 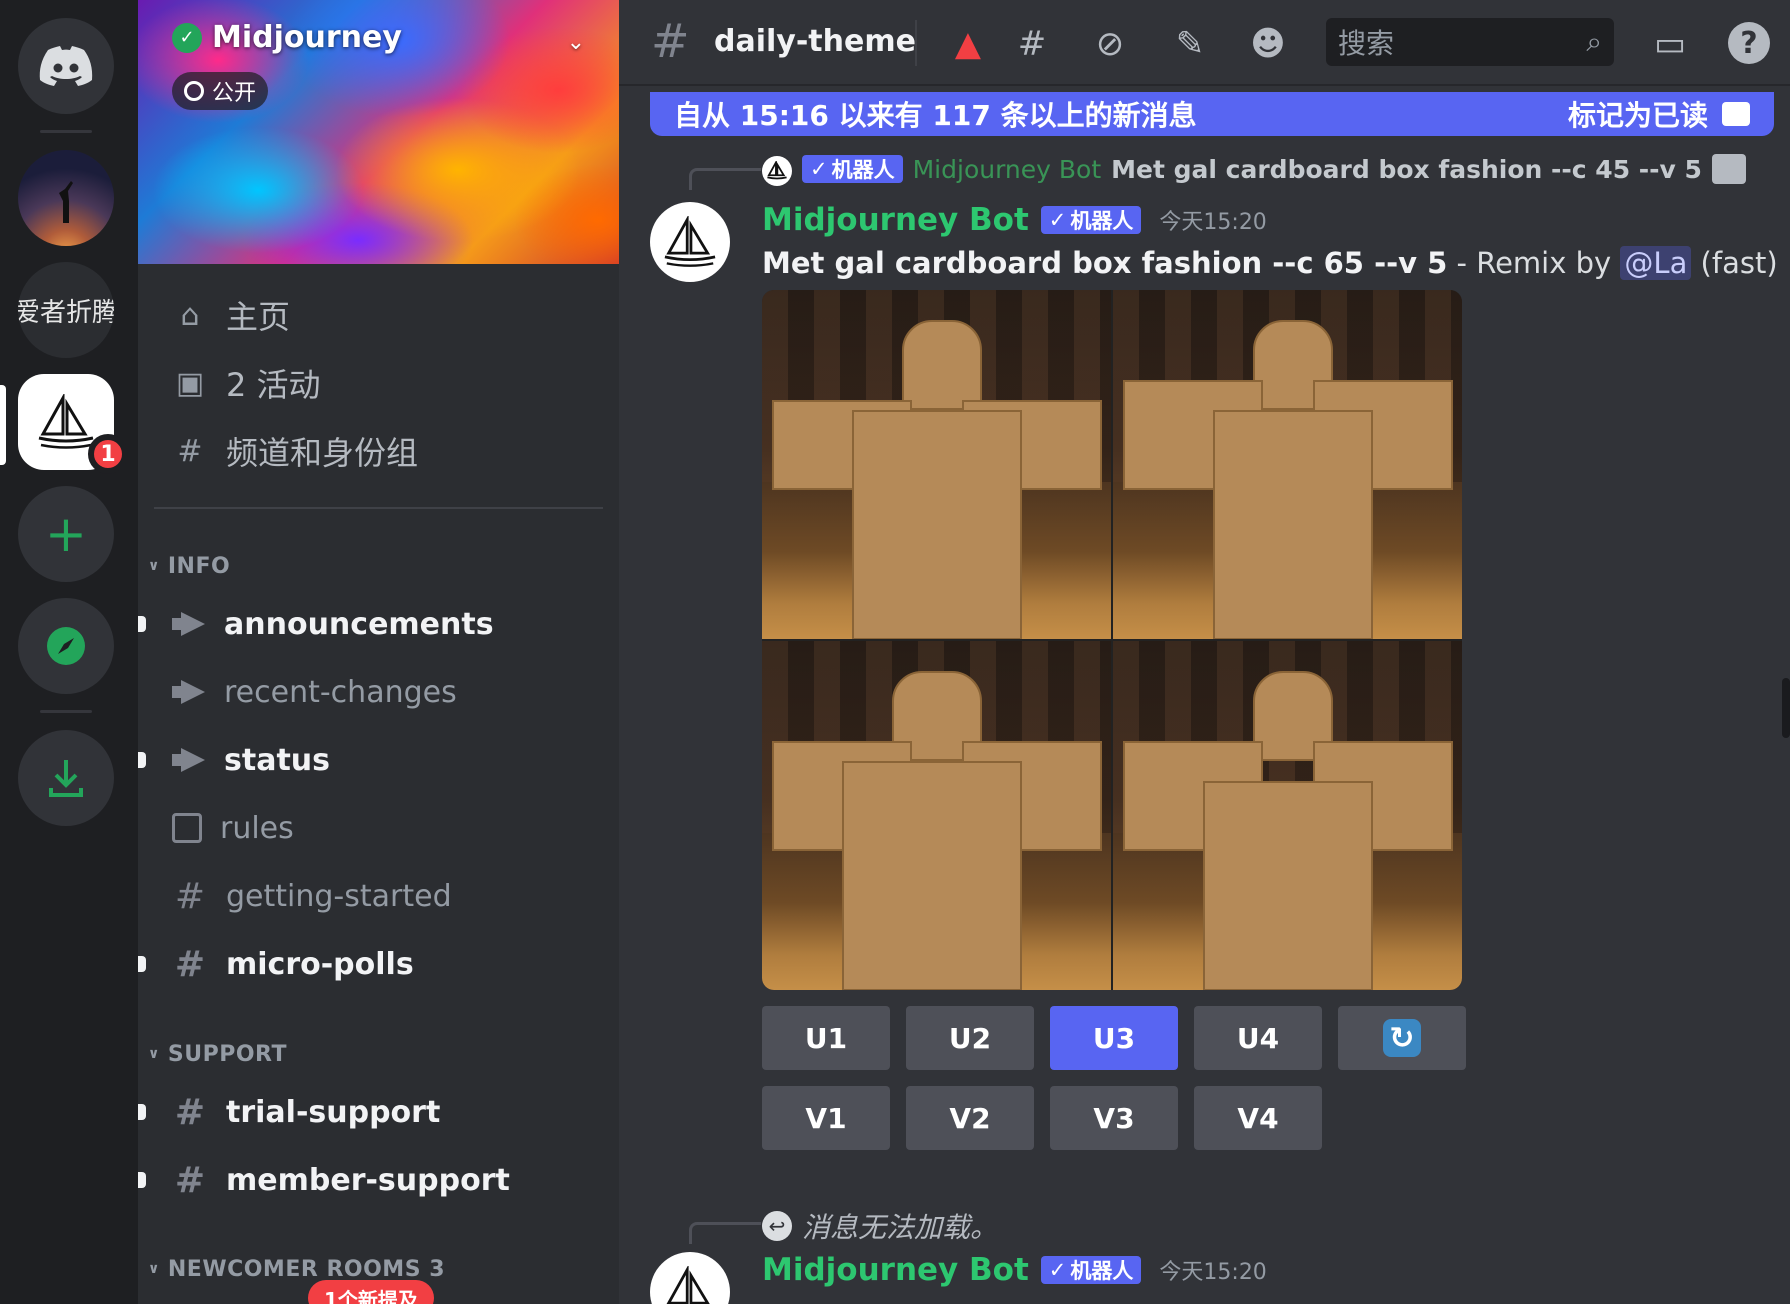 I want to click on help-icon: ?, so click(x=1749, y=43).